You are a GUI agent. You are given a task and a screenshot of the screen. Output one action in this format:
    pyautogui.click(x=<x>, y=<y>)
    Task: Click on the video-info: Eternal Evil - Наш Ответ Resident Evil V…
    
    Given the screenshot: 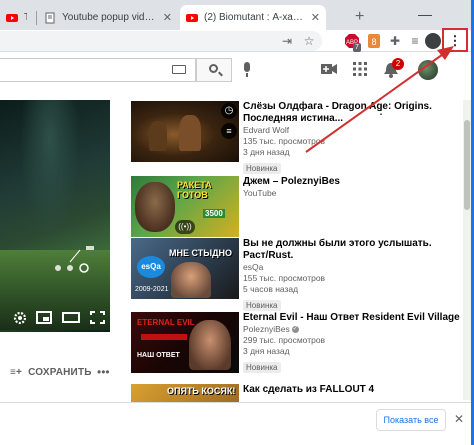 What is the action you would take?
    pyautogui.click(x=355, y=343)
    